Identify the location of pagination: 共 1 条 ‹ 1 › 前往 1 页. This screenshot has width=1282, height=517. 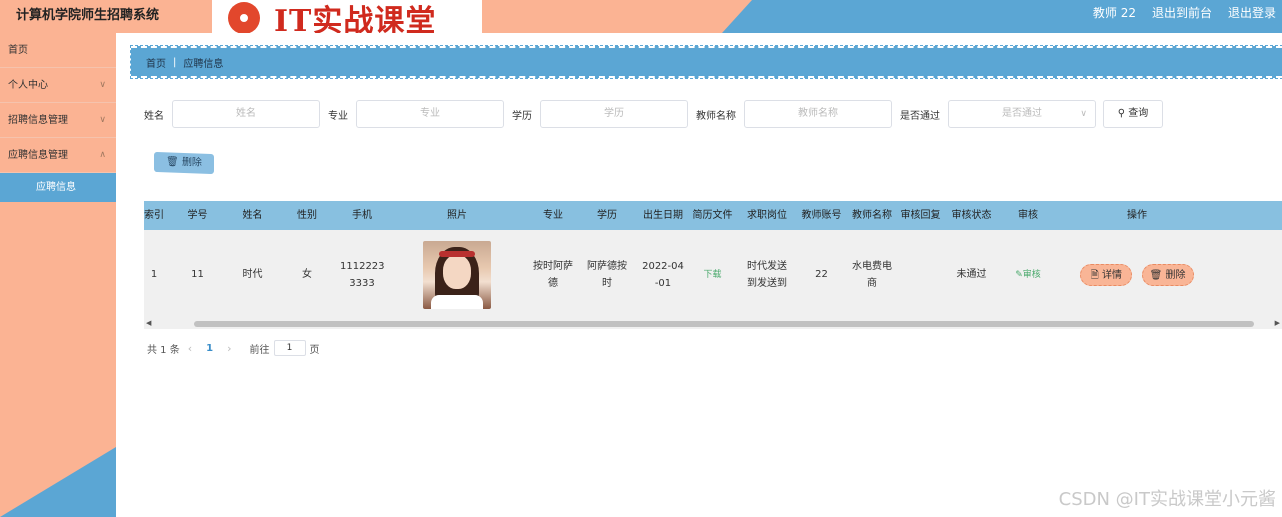
(233, 348).